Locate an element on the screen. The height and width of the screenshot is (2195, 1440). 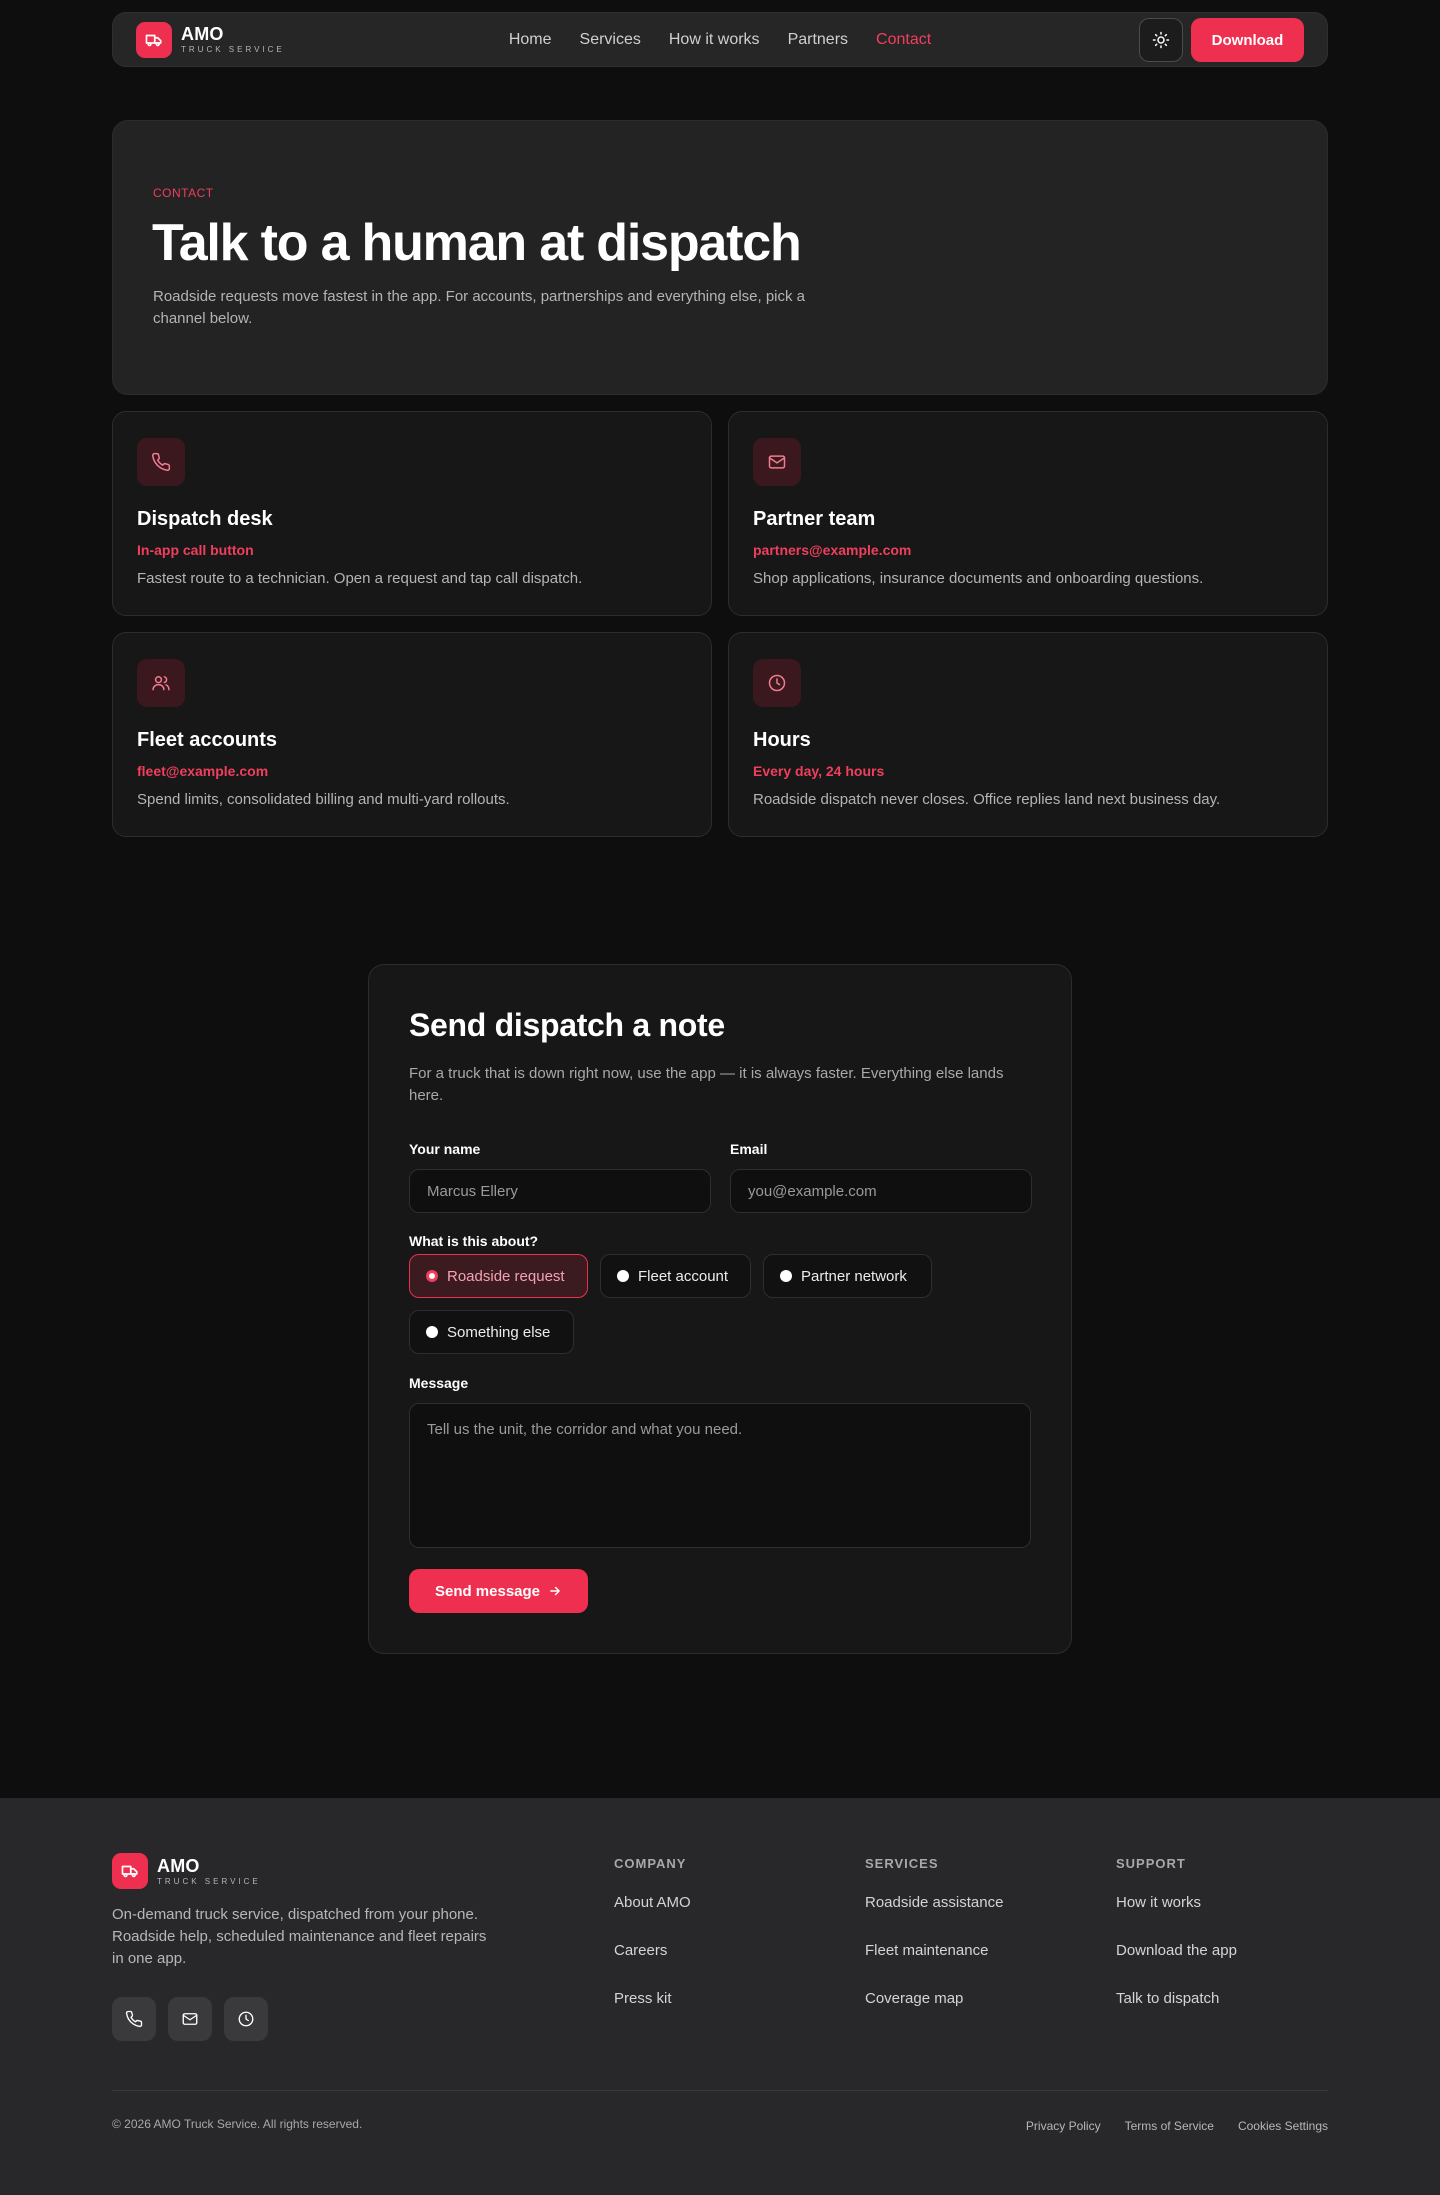
nav-link-contact: Contact is located at coordinates (903, 40).